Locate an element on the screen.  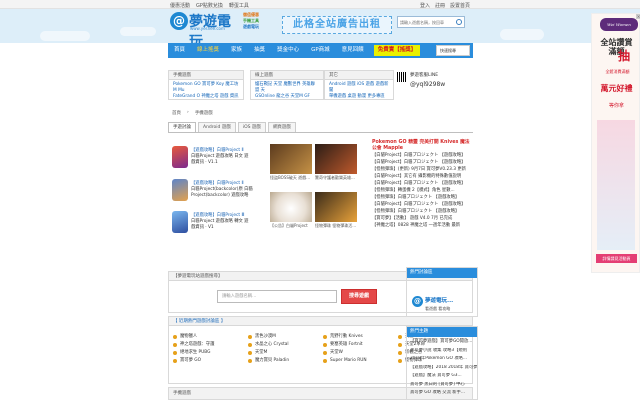
hot-topic: 【遊戲攻略】2018 2018年 寶可夢 is located at coordinates (442, 369).